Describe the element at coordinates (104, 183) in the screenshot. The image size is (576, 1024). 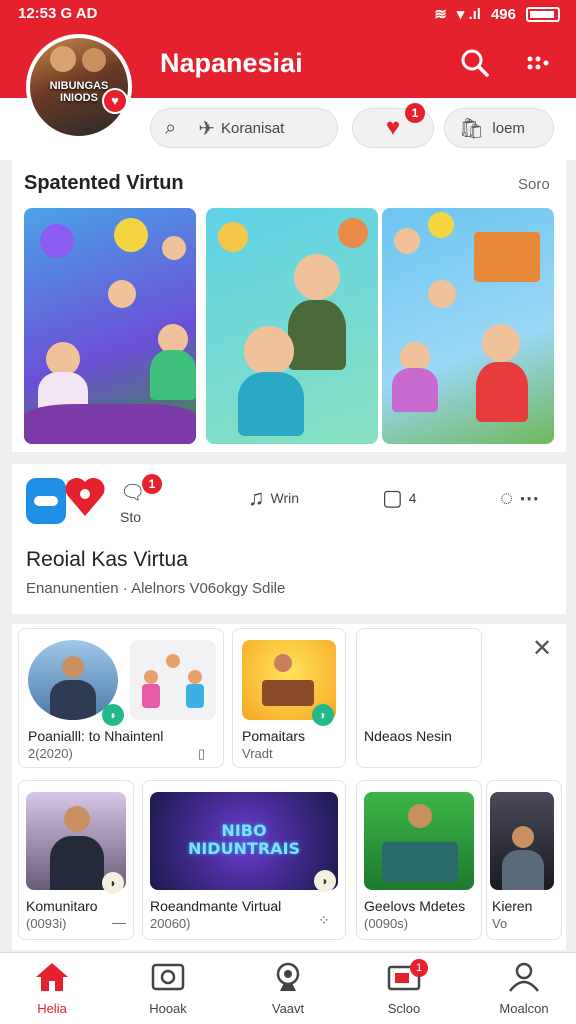
I see `featured-title: Spatented Virtun` at that location.